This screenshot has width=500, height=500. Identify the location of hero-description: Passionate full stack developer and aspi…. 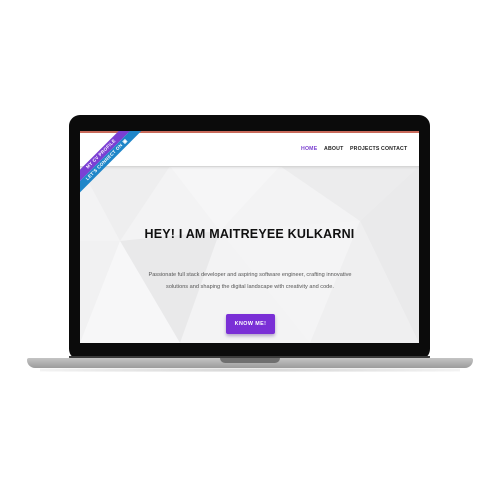
(250, 281).